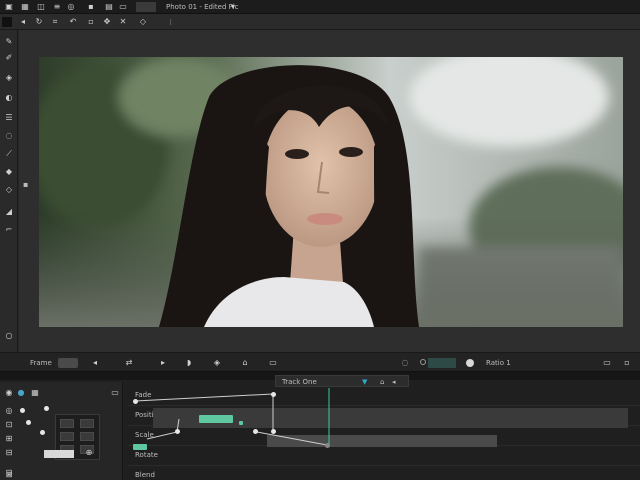 The image size is (640, 480). I want to click on zoom-slider, so click(442, 363).